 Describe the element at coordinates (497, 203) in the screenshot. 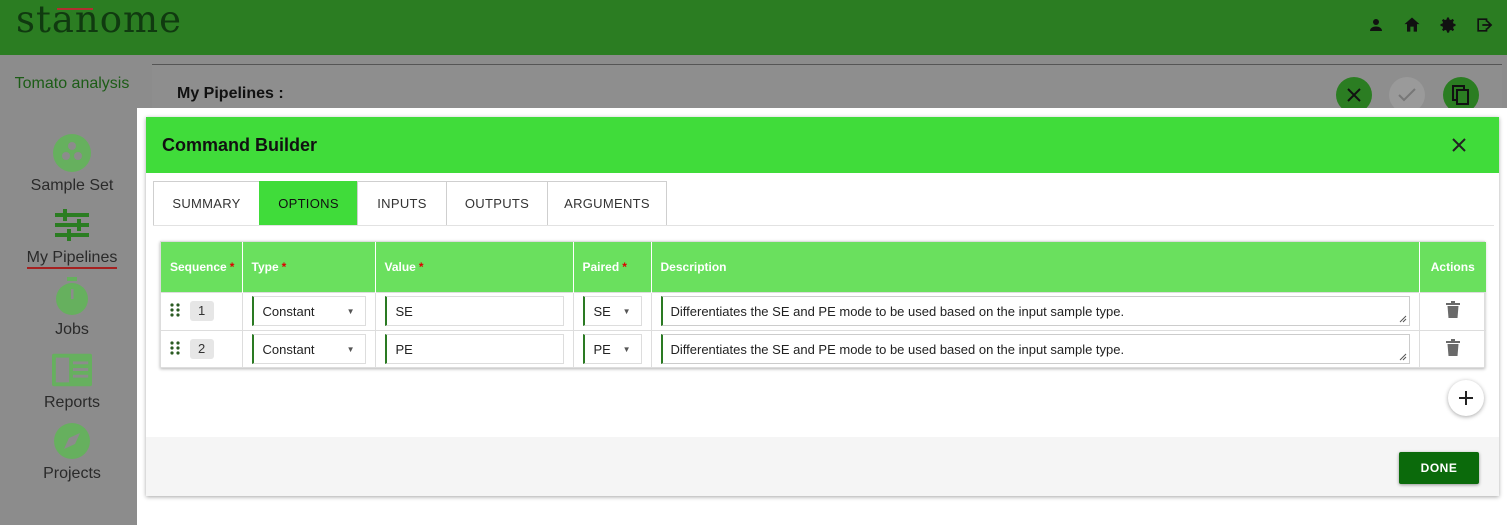

I see `tab-outputs: OUTPUTS` at that location.